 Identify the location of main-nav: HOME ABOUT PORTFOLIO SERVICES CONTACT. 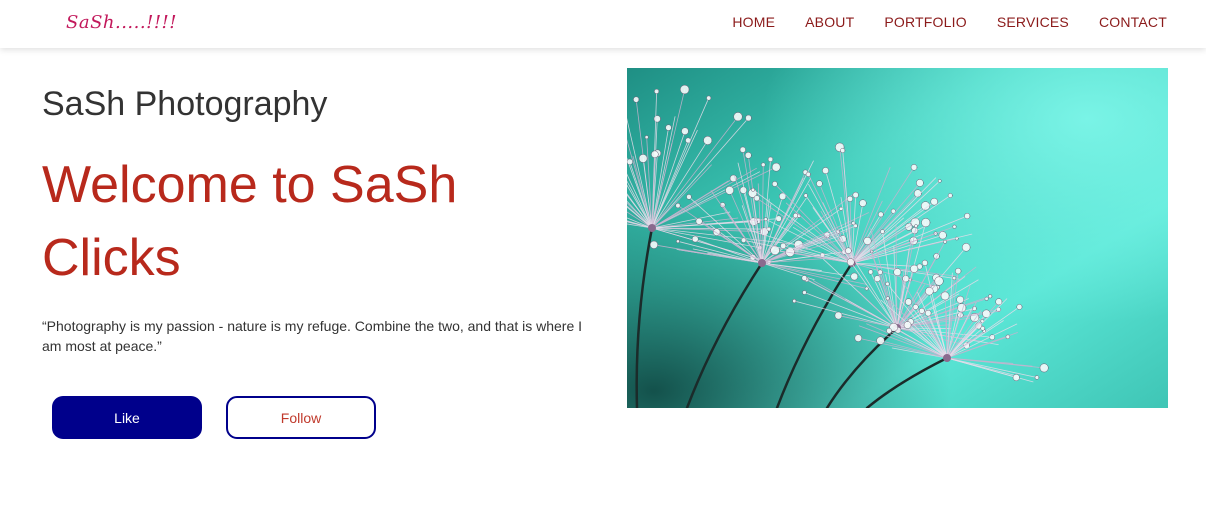
(949, 22).